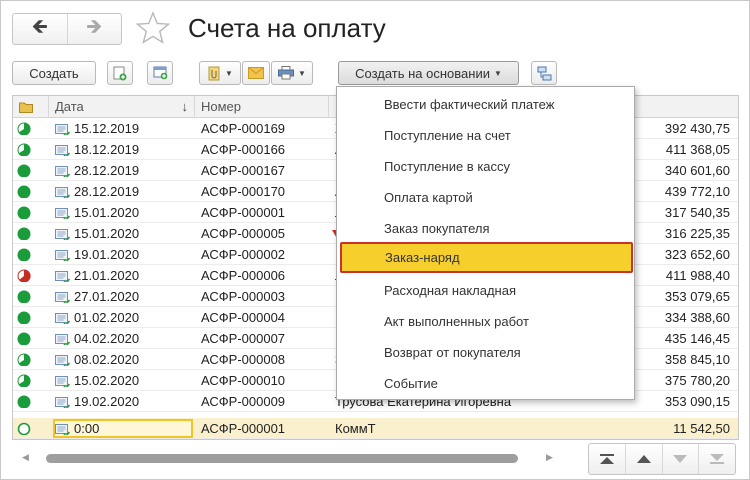  Describe the element at coordinates (107, 191) in the screenshot. I see `date-cell: 28.12.2019` at that location.